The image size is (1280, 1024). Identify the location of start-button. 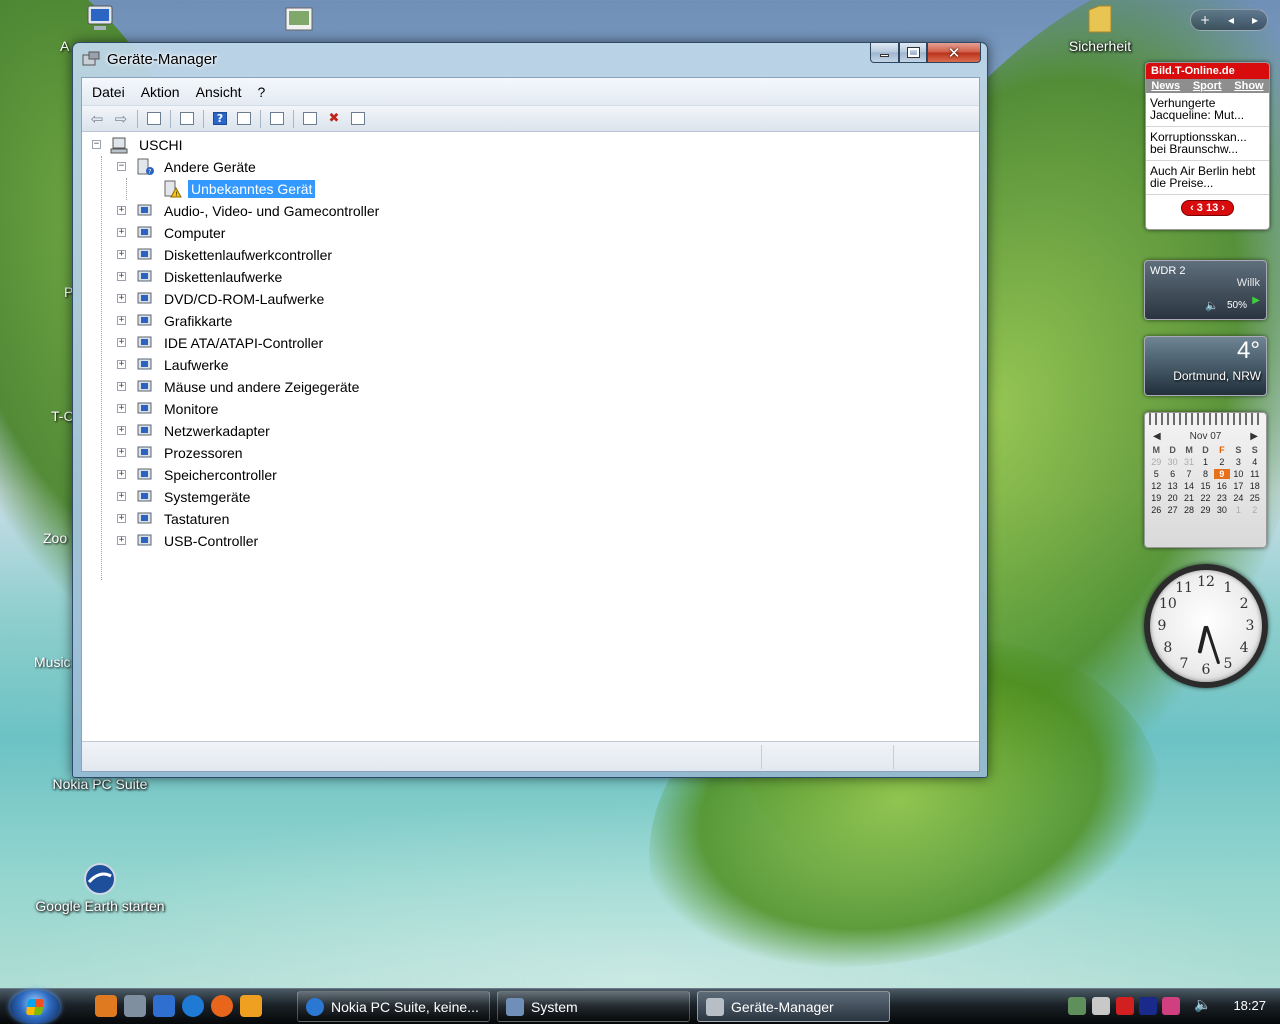
(35, 1007).